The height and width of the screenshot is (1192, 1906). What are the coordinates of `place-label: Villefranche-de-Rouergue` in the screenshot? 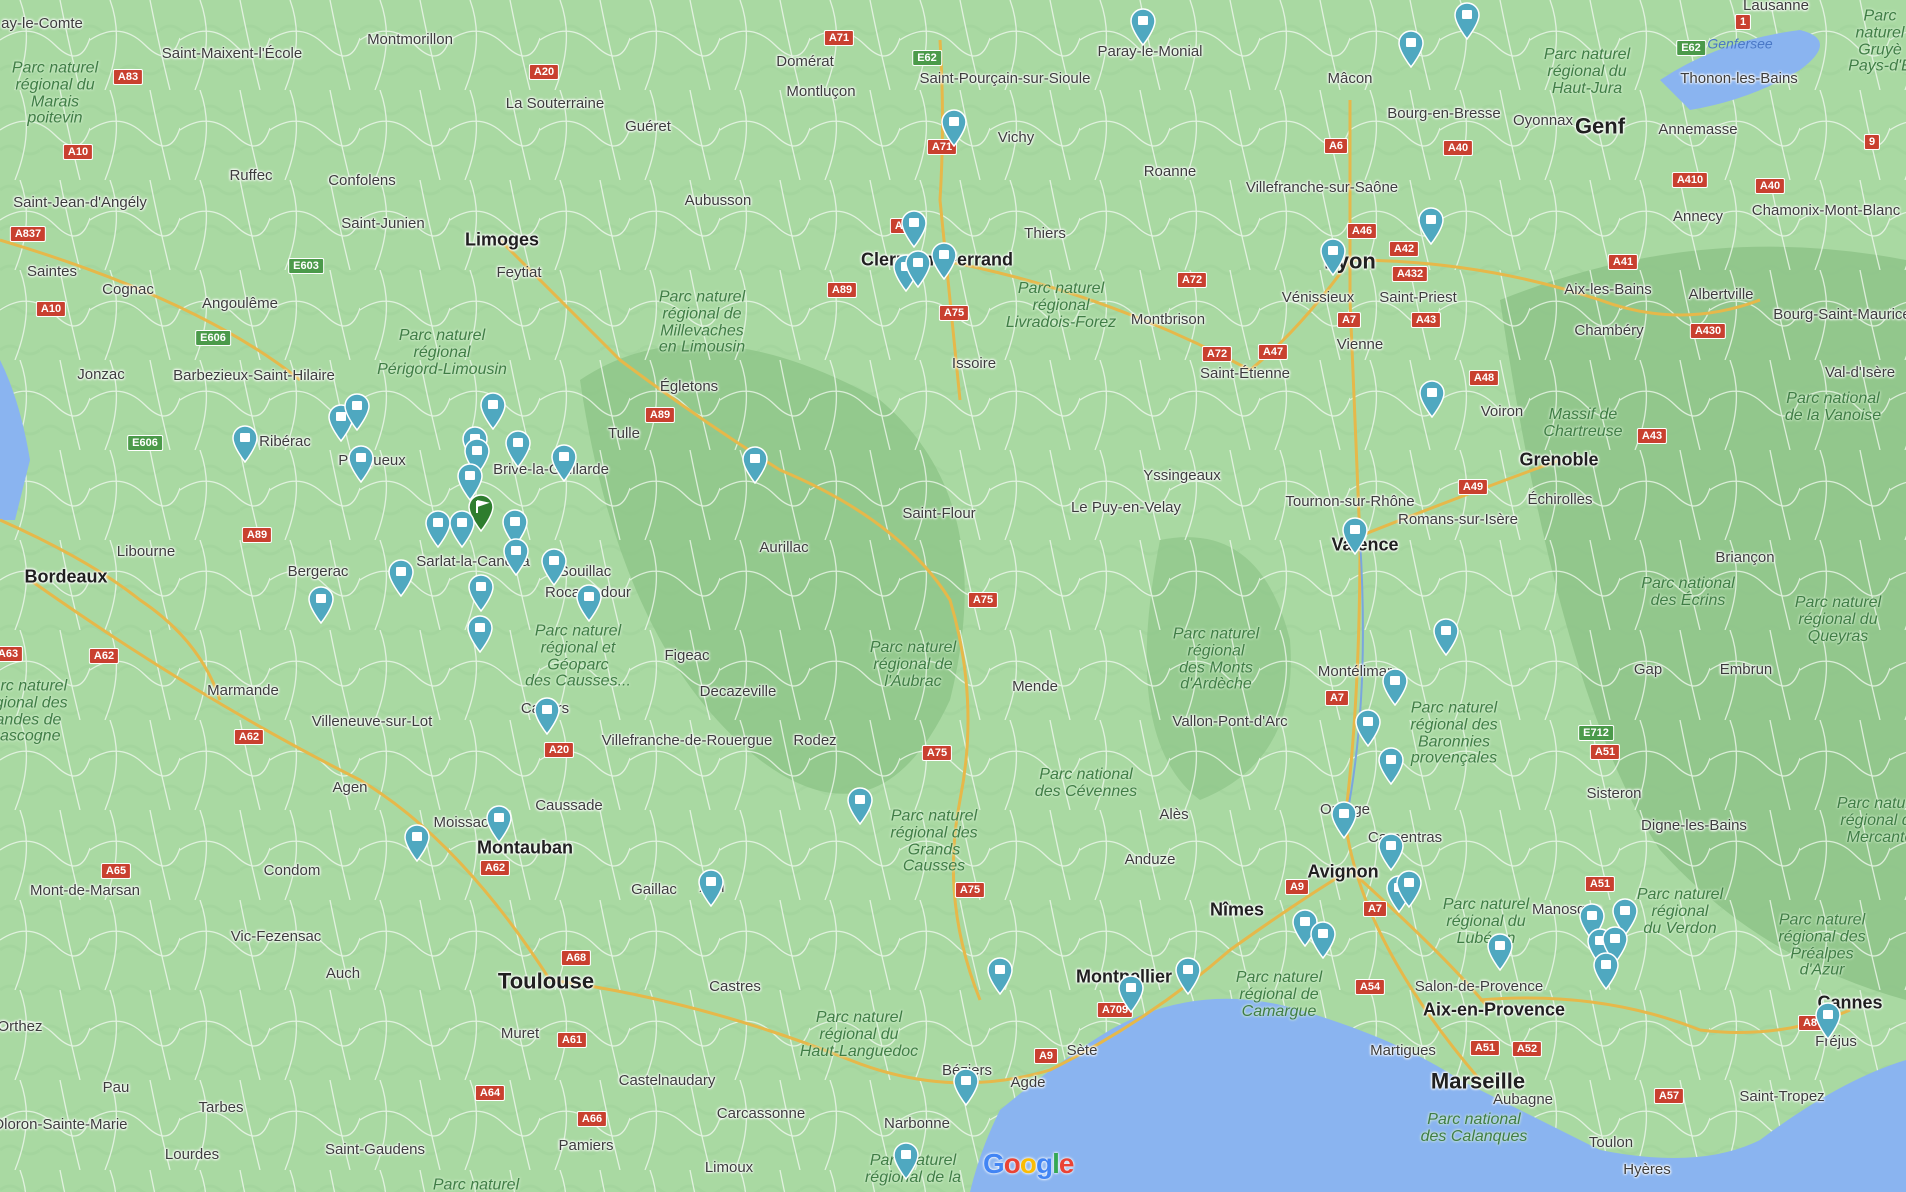 It's located at (687, 741).